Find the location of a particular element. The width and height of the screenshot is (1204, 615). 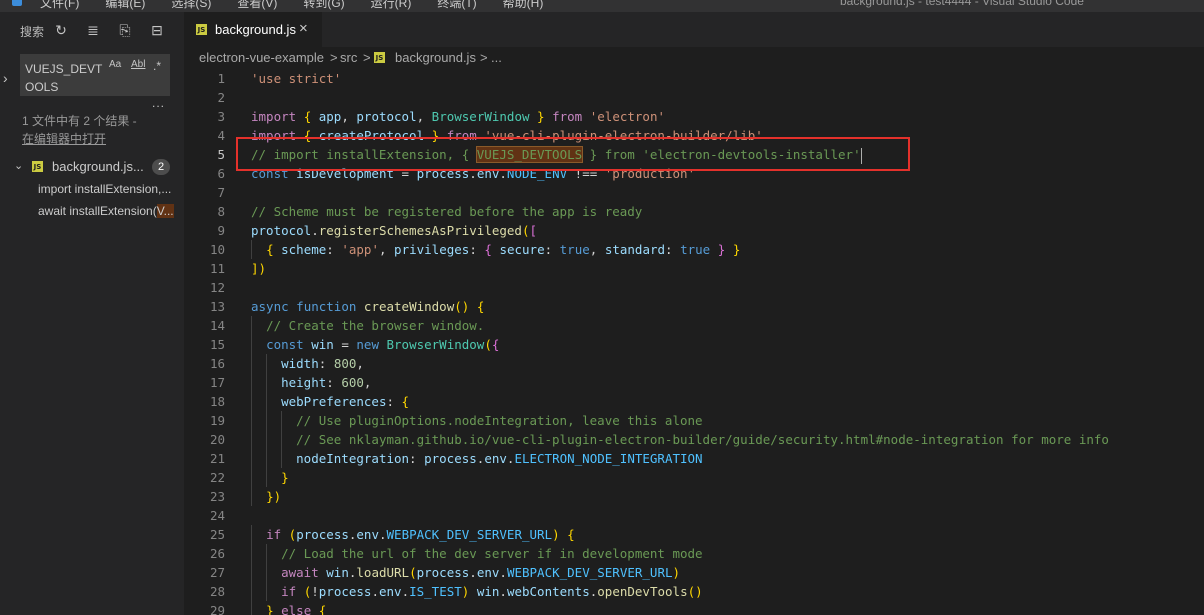

menu-terminal: 终端(T) is located at coordinates (456, 5).